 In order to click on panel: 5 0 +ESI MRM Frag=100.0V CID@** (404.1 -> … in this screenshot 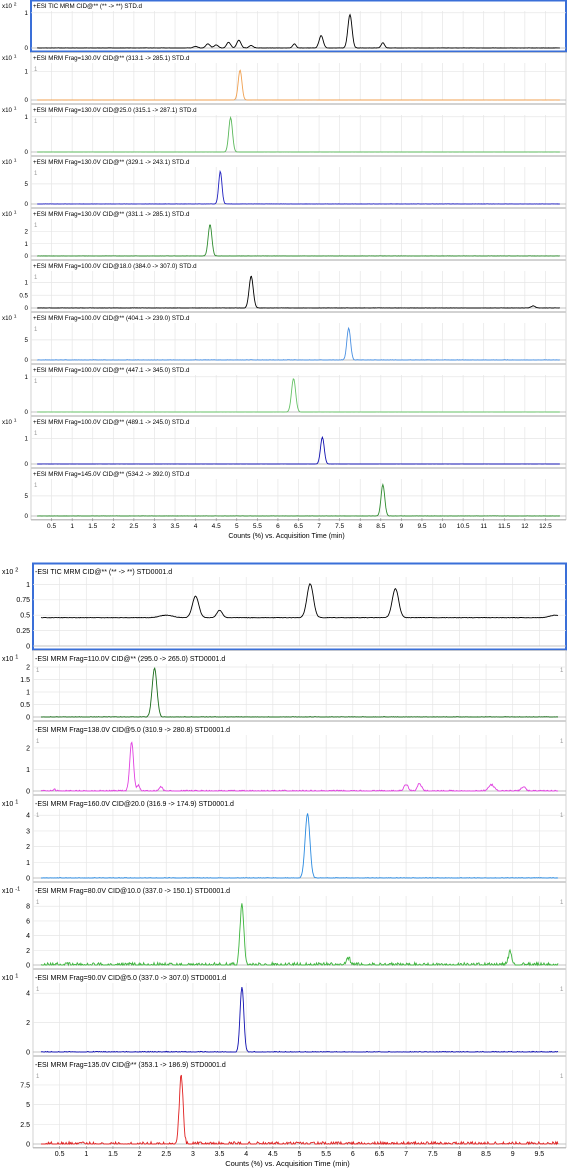, I will do `click(284, 338)`.